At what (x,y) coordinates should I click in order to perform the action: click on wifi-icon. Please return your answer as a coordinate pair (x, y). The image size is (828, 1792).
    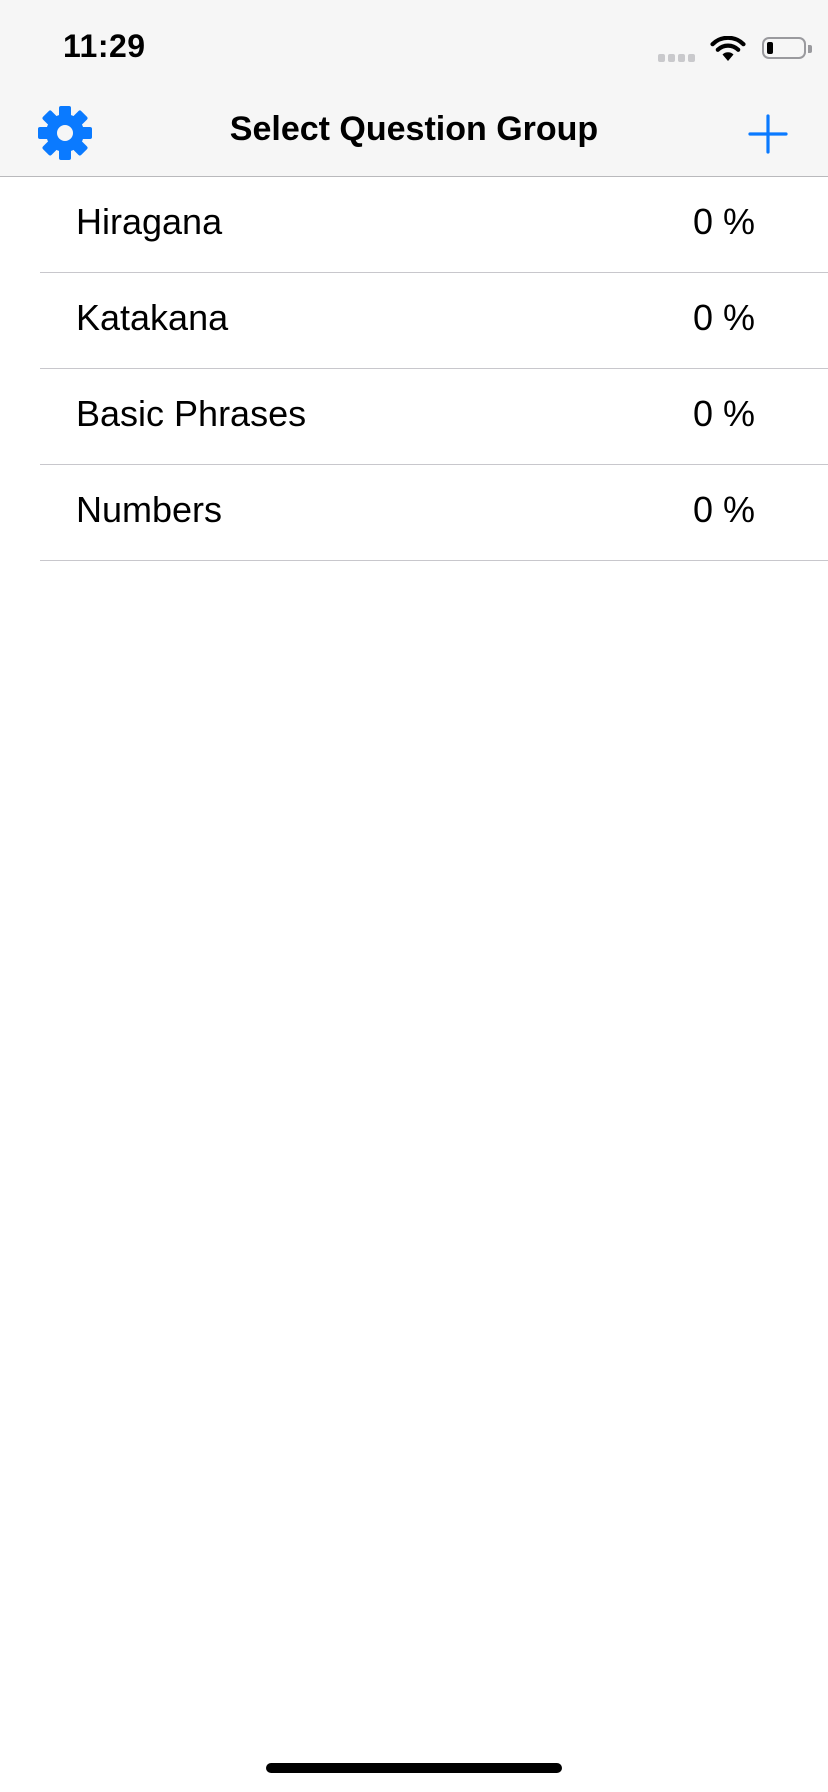
    Looking at the image, I should click on (728, 48).